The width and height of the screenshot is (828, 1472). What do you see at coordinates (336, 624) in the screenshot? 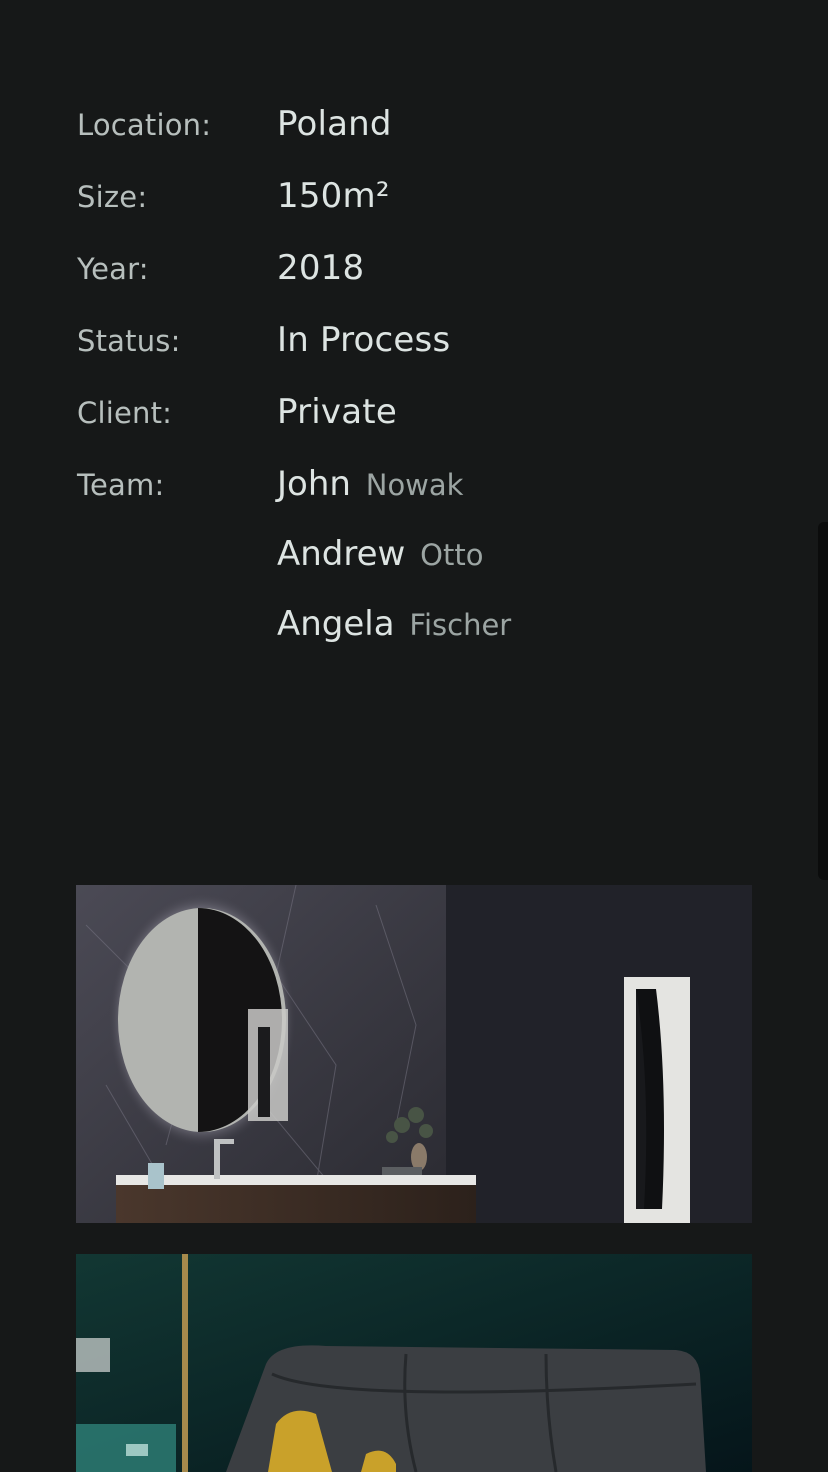
I see `member-first-name: Angela` at bounding box center [336, 624].